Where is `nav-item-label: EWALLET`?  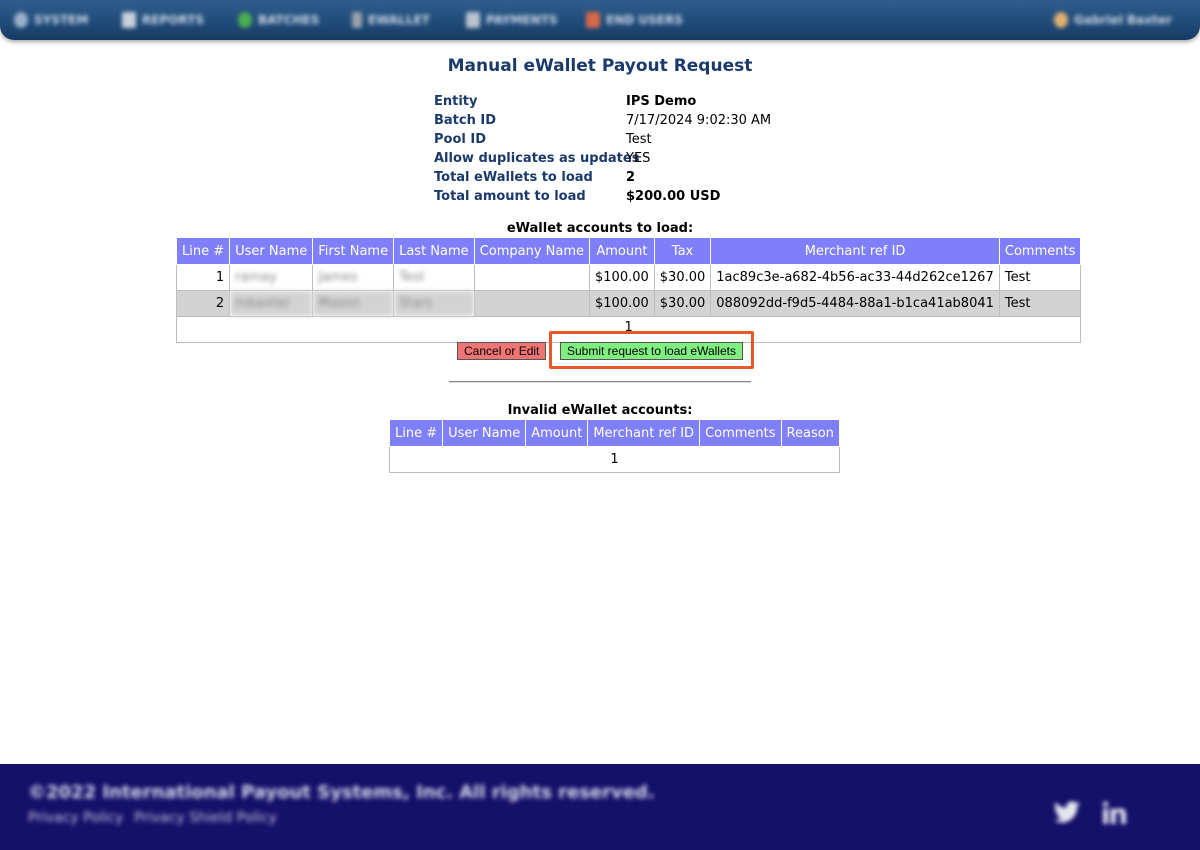
nav-item-label: EWALLET is located at coordinates (399, 20).